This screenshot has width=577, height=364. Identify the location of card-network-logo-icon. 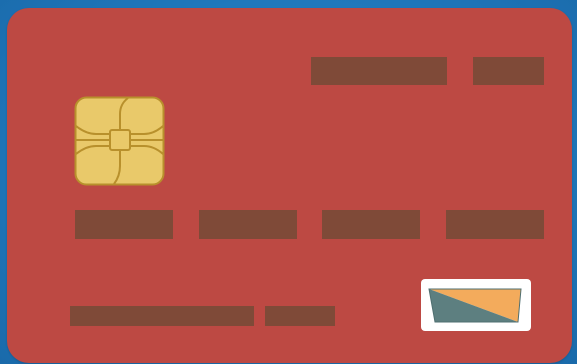
(475, 305).